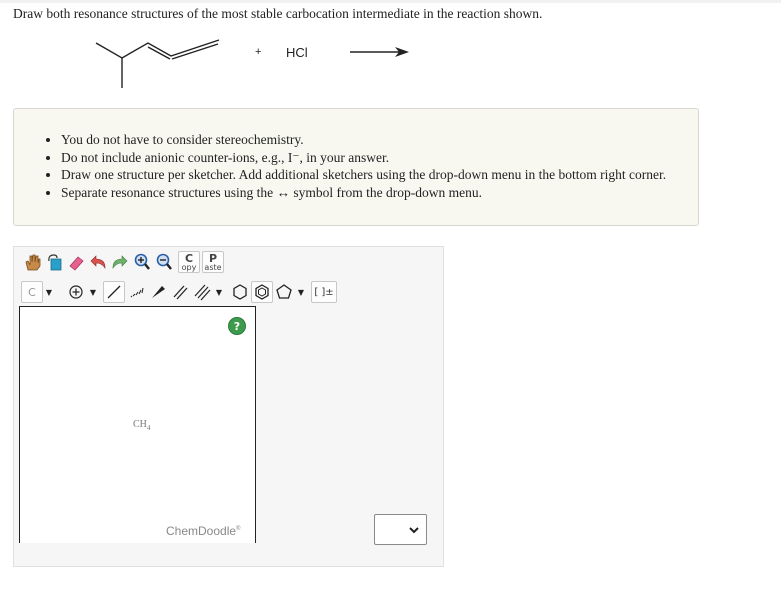  I want to click on paste-button: Paste, so click(213, 262).